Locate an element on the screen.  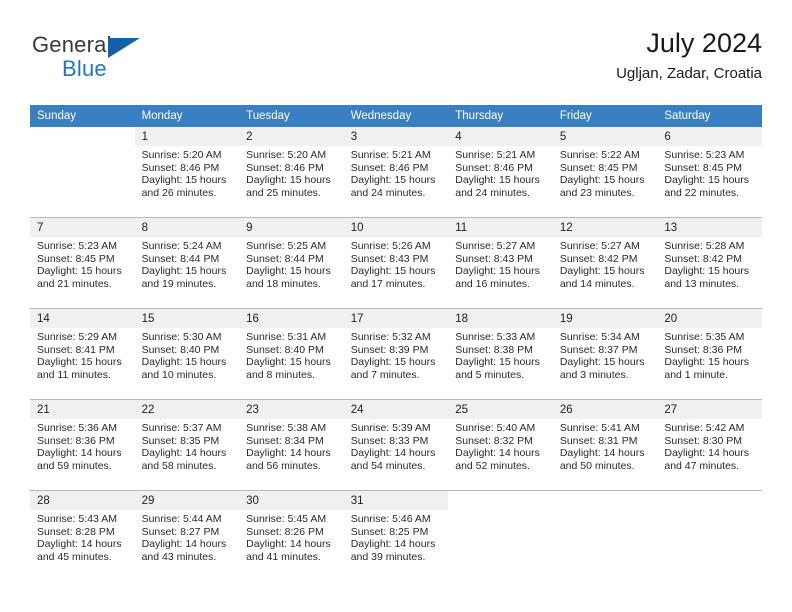
brand-name-blue: Blue is located at coordinates (84, 68).